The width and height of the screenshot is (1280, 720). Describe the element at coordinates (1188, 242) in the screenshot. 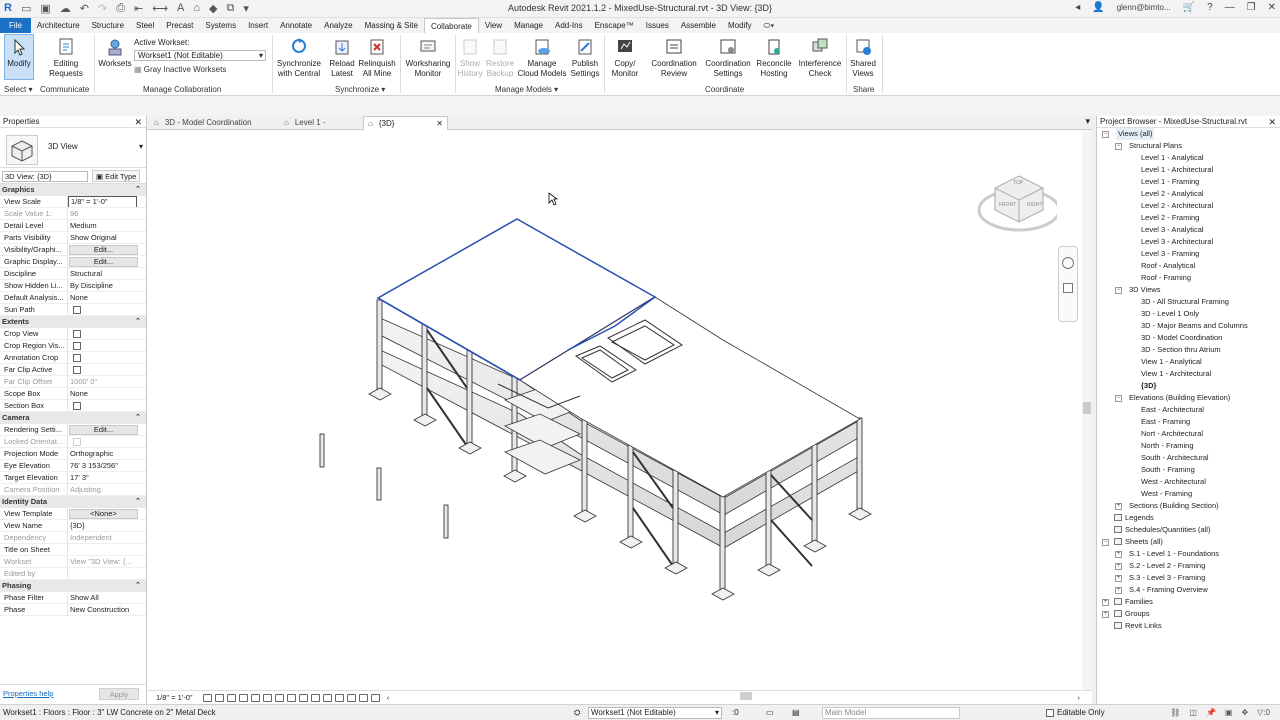

I see `browser-item: Level 3 - Architectural` at that location.